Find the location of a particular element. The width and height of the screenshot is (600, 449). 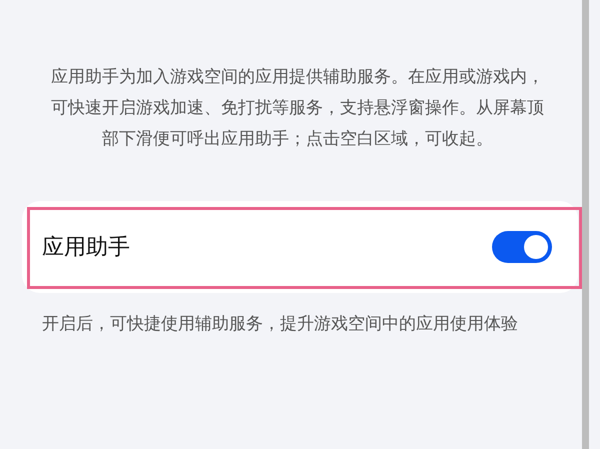

footnote-text: 开启后，可快捷使用辅助服务，提升游戏空间中的应用使用体验 is located at coordinates (280, 324).